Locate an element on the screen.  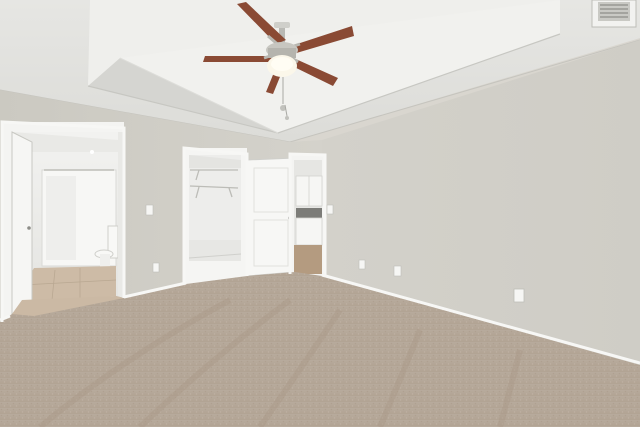
bathroom-doorway is located at coordinates (63, 222).